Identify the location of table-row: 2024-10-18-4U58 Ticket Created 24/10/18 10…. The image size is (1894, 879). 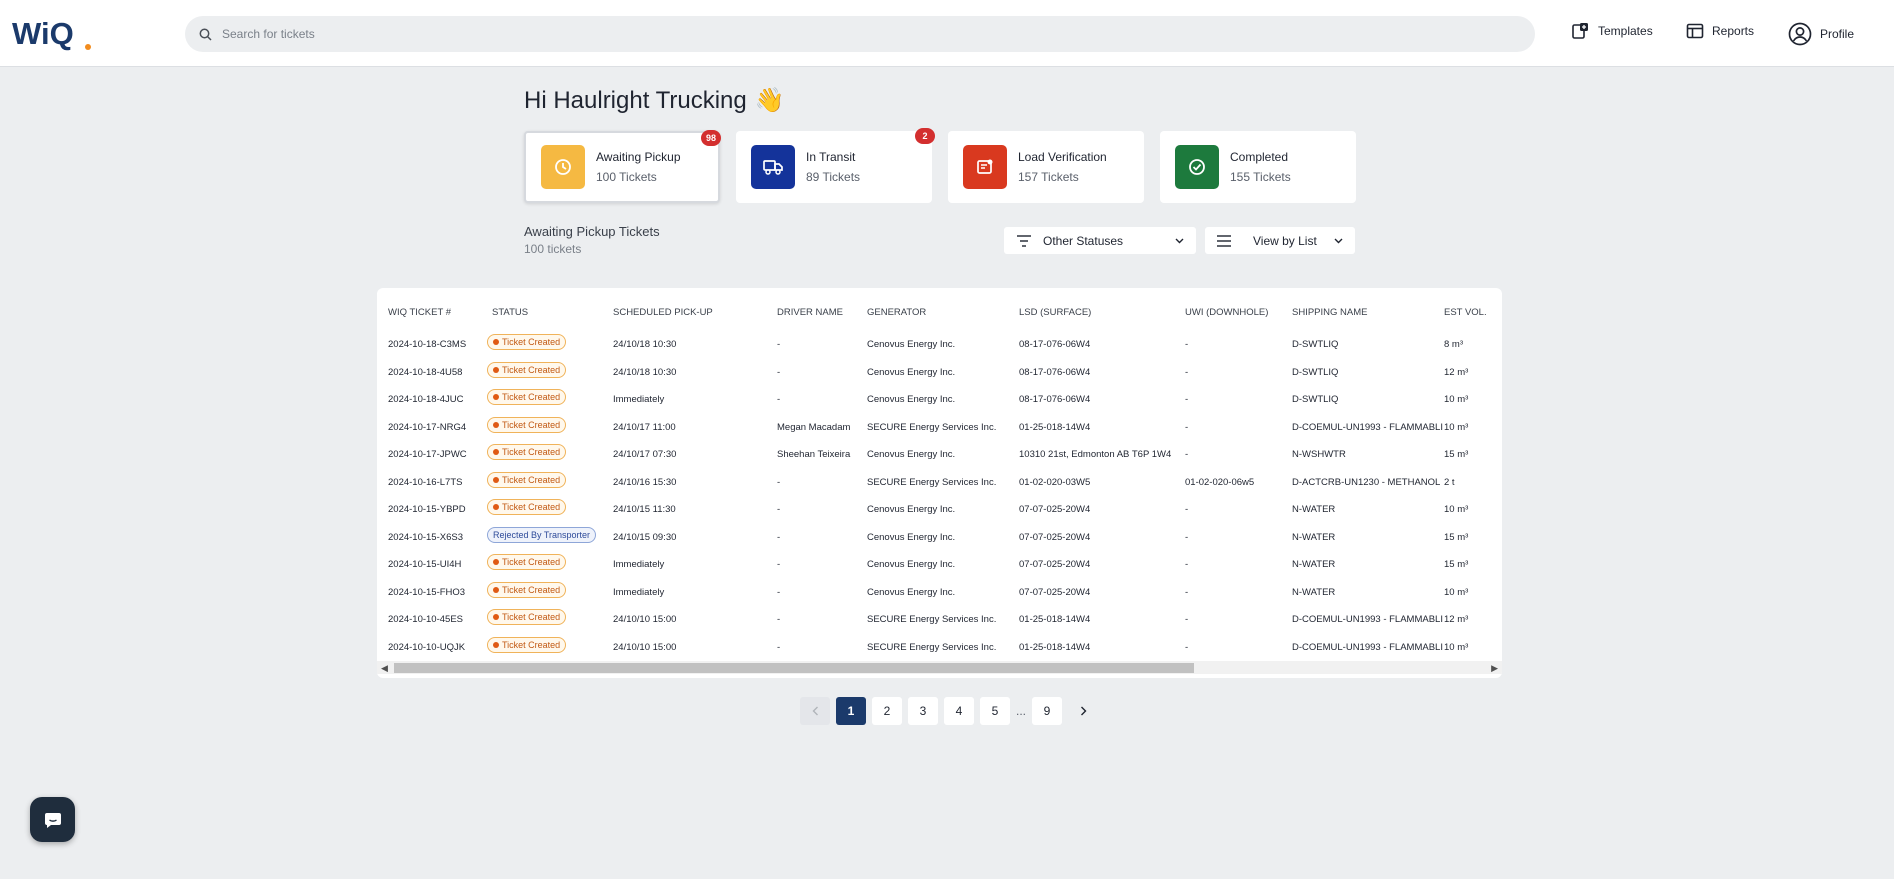
(939, 374).